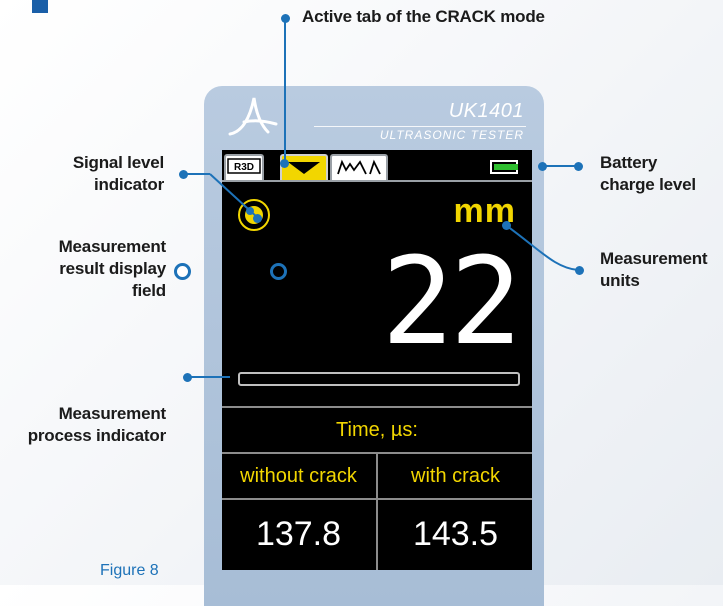 Image resolution: width=723 pixels, height=606 pixels. I want to click on label-units-line1: Measurement, so click(654, 258).